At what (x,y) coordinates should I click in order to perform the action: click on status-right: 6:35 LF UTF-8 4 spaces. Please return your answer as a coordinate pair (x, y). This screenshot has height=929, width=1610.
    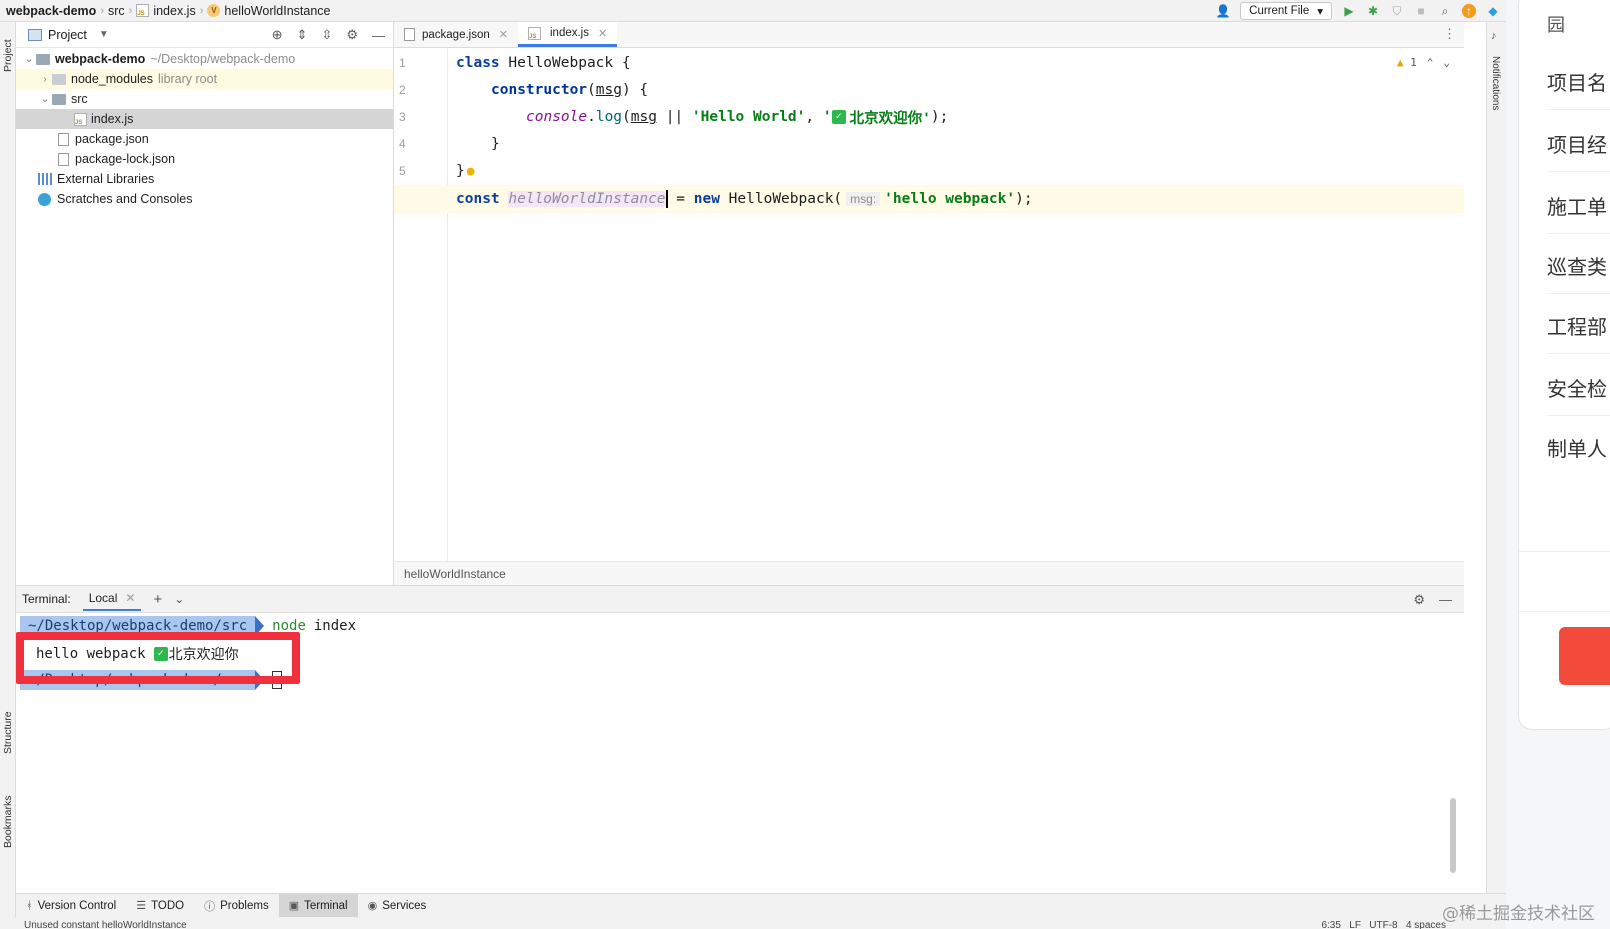
    Looking at the image, I should click on (1383, 923).